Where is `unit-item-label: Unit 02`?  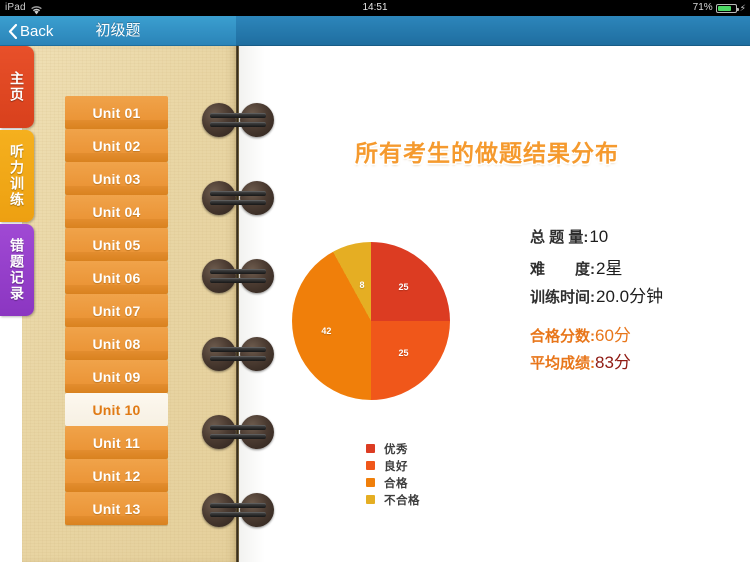 unit-item-label: Unit 02 is located at coordinates (116, 145).